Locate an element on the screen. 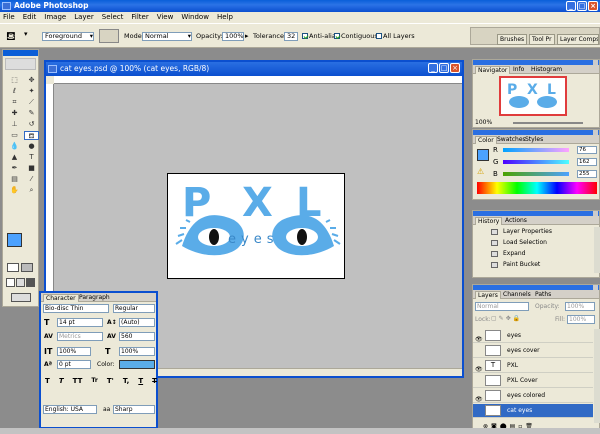 Image resolution: width=600 pixels, height=434 pixels. red-value-input: 76 is located at coordinates (587, 150).